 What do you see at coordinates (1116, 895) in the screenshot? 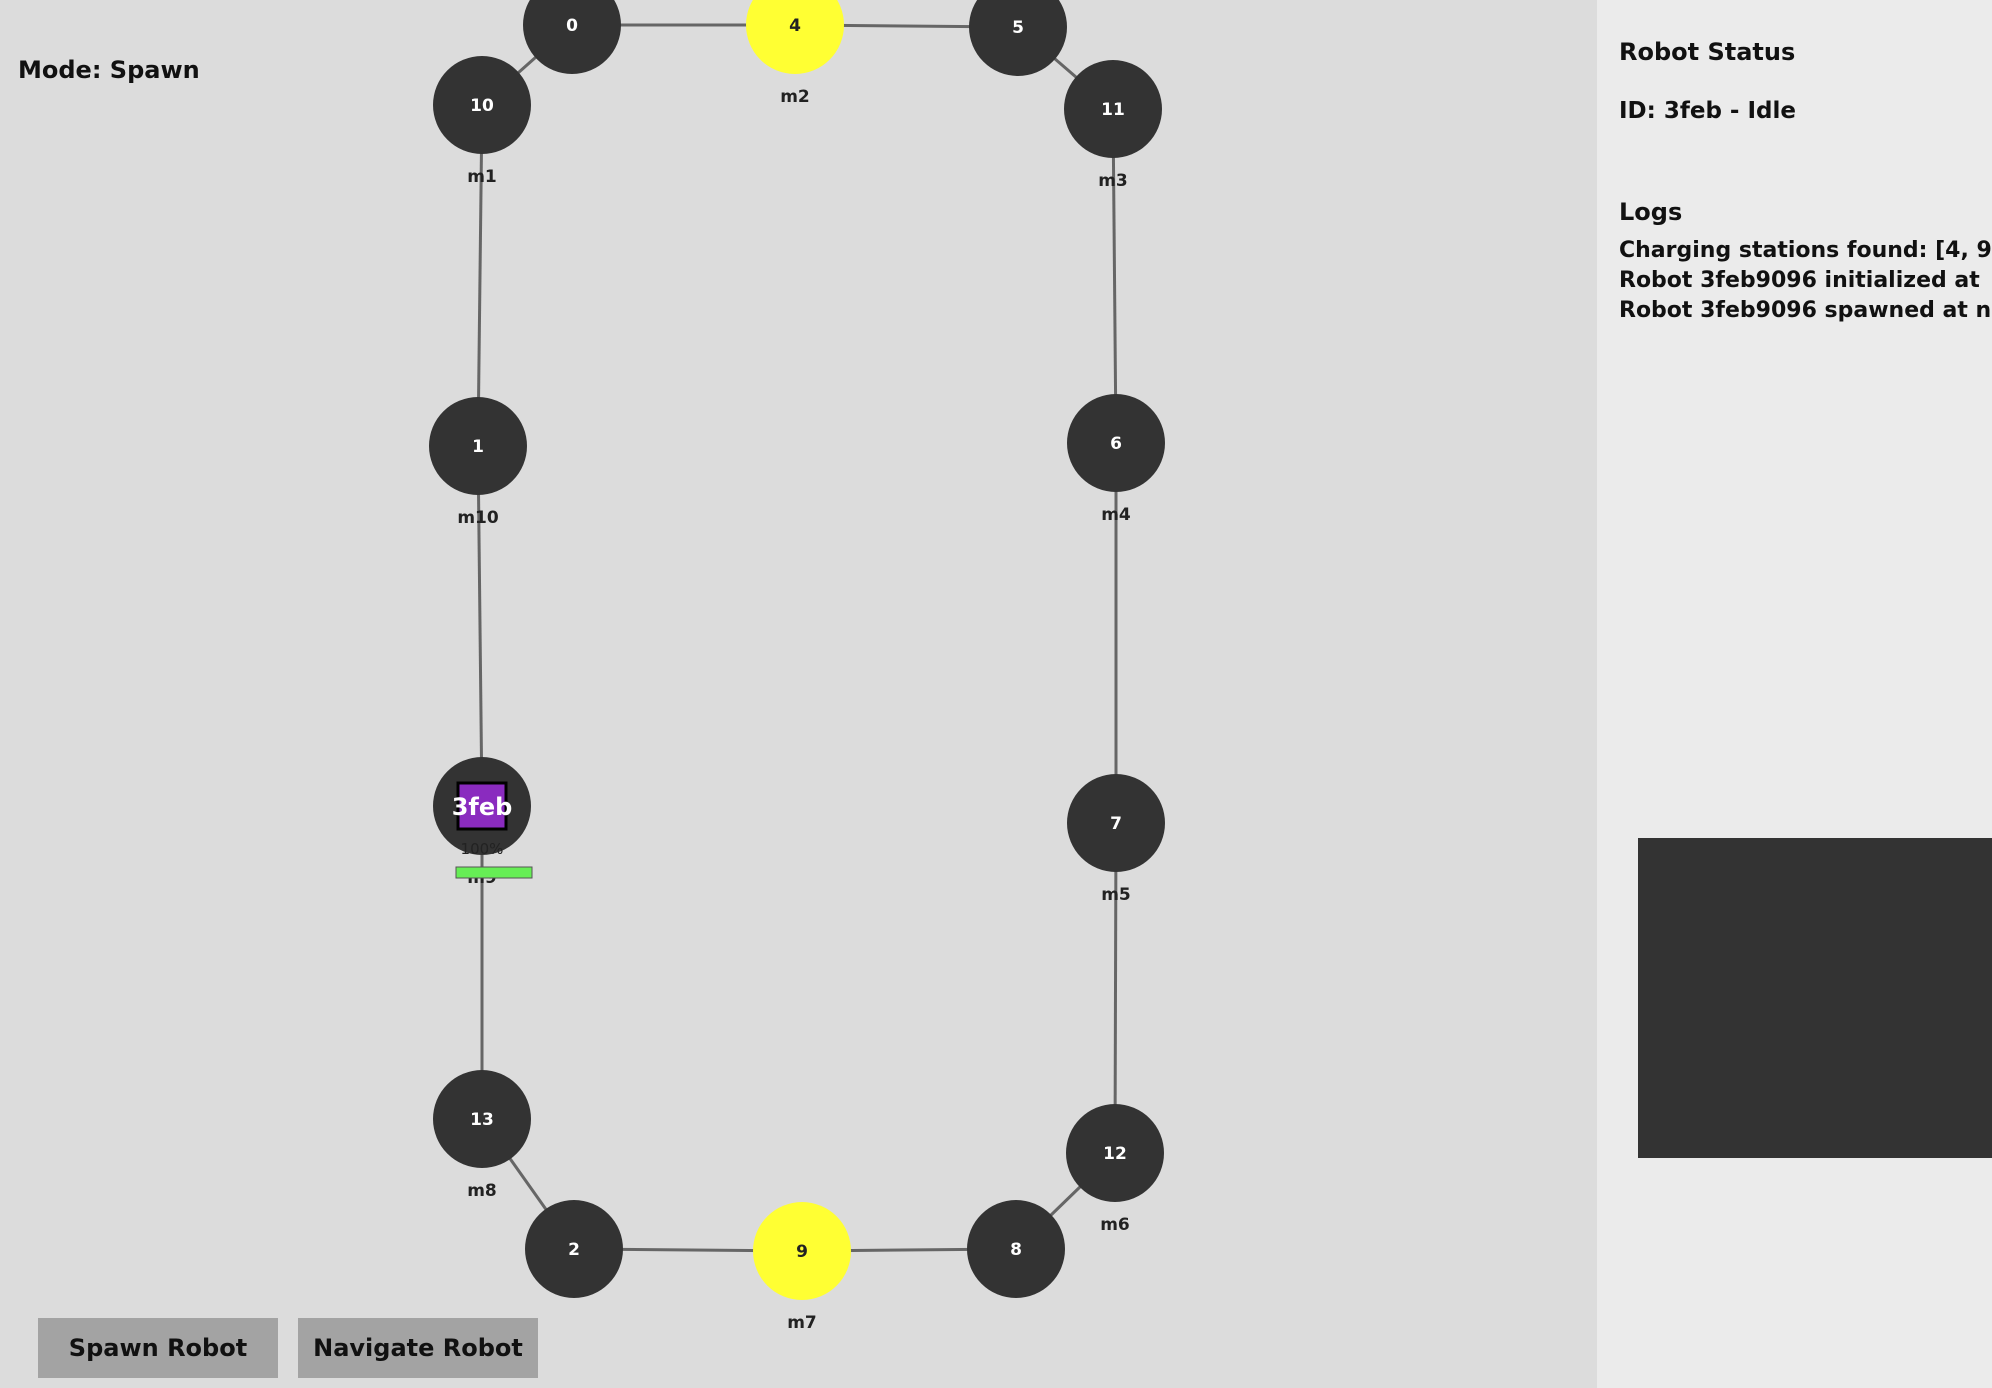
I see `node-marker-label: m5` at bounding box center [1116, 895].